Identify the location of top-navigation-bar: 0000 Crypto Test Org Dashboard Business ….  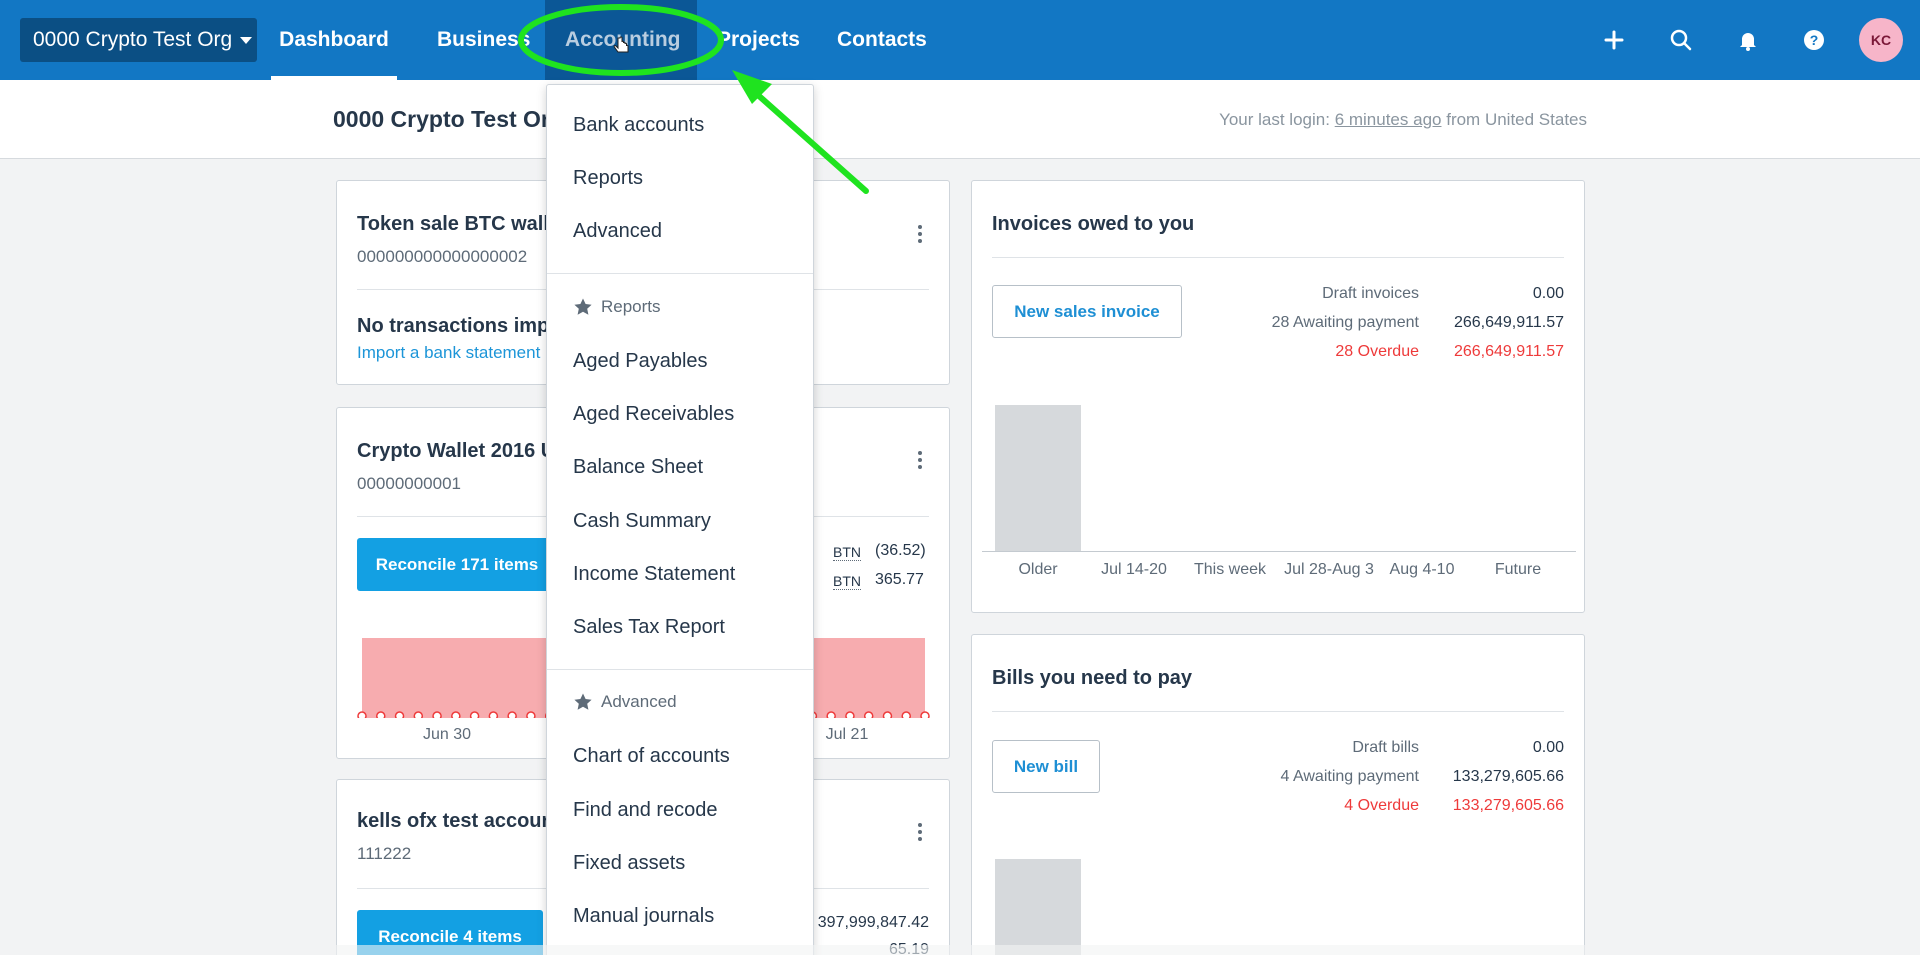
(960, 40).